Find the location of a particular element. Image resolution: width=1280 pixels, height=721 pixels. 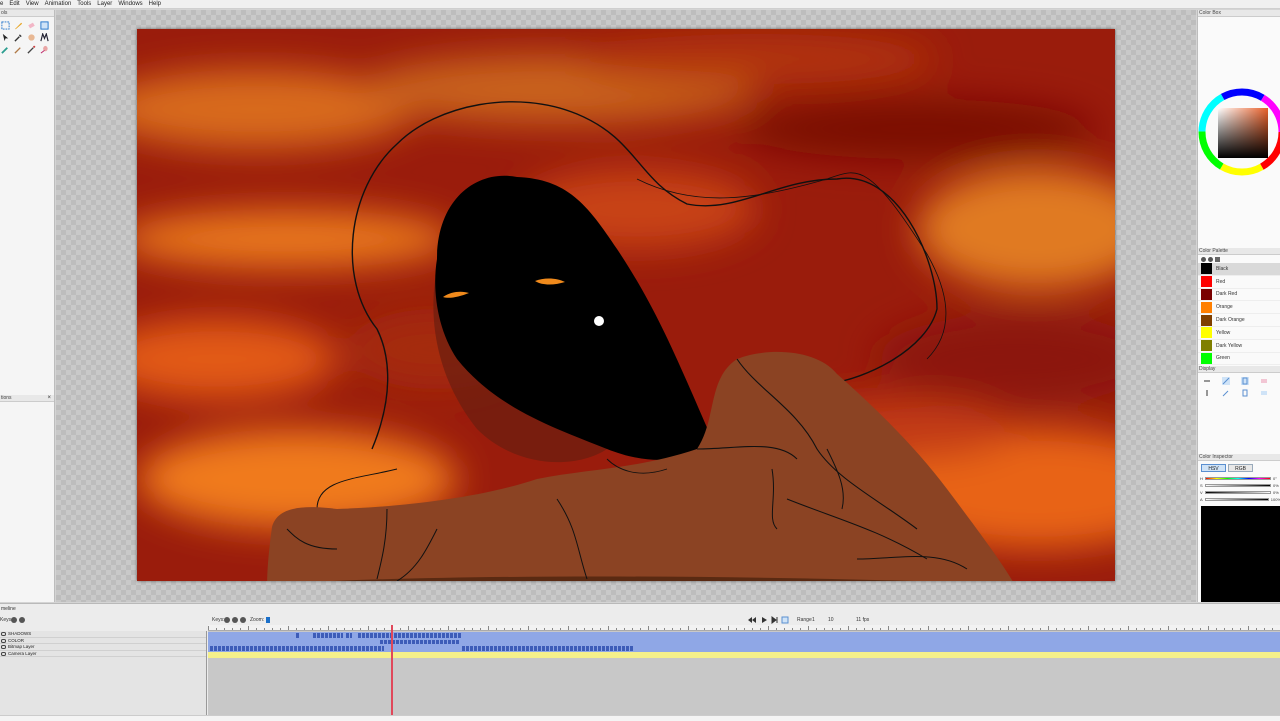

pencil-tool-icon is located at coordinates (31, 49).